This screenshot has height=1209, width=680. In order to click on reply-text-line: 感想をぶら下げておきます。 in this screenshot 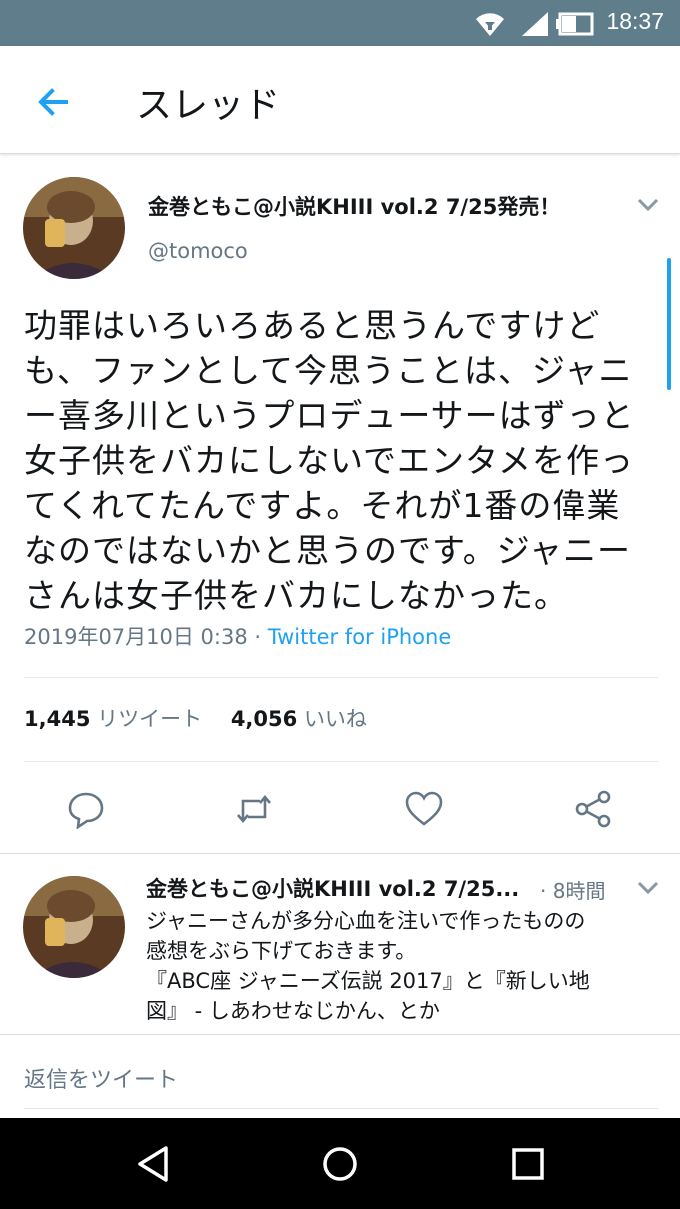, I will do `click(281, 951)`.